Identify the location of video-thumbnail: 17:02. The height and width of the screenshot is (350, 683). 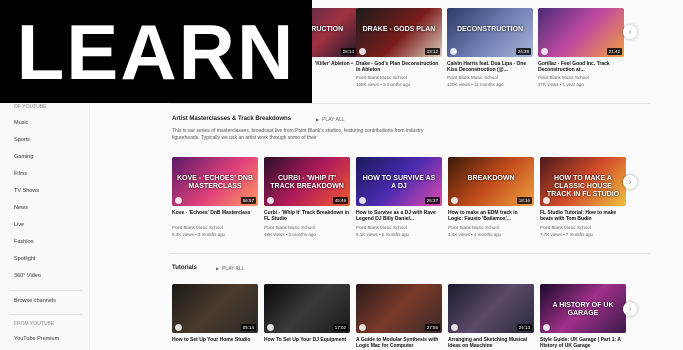
(307, 308).